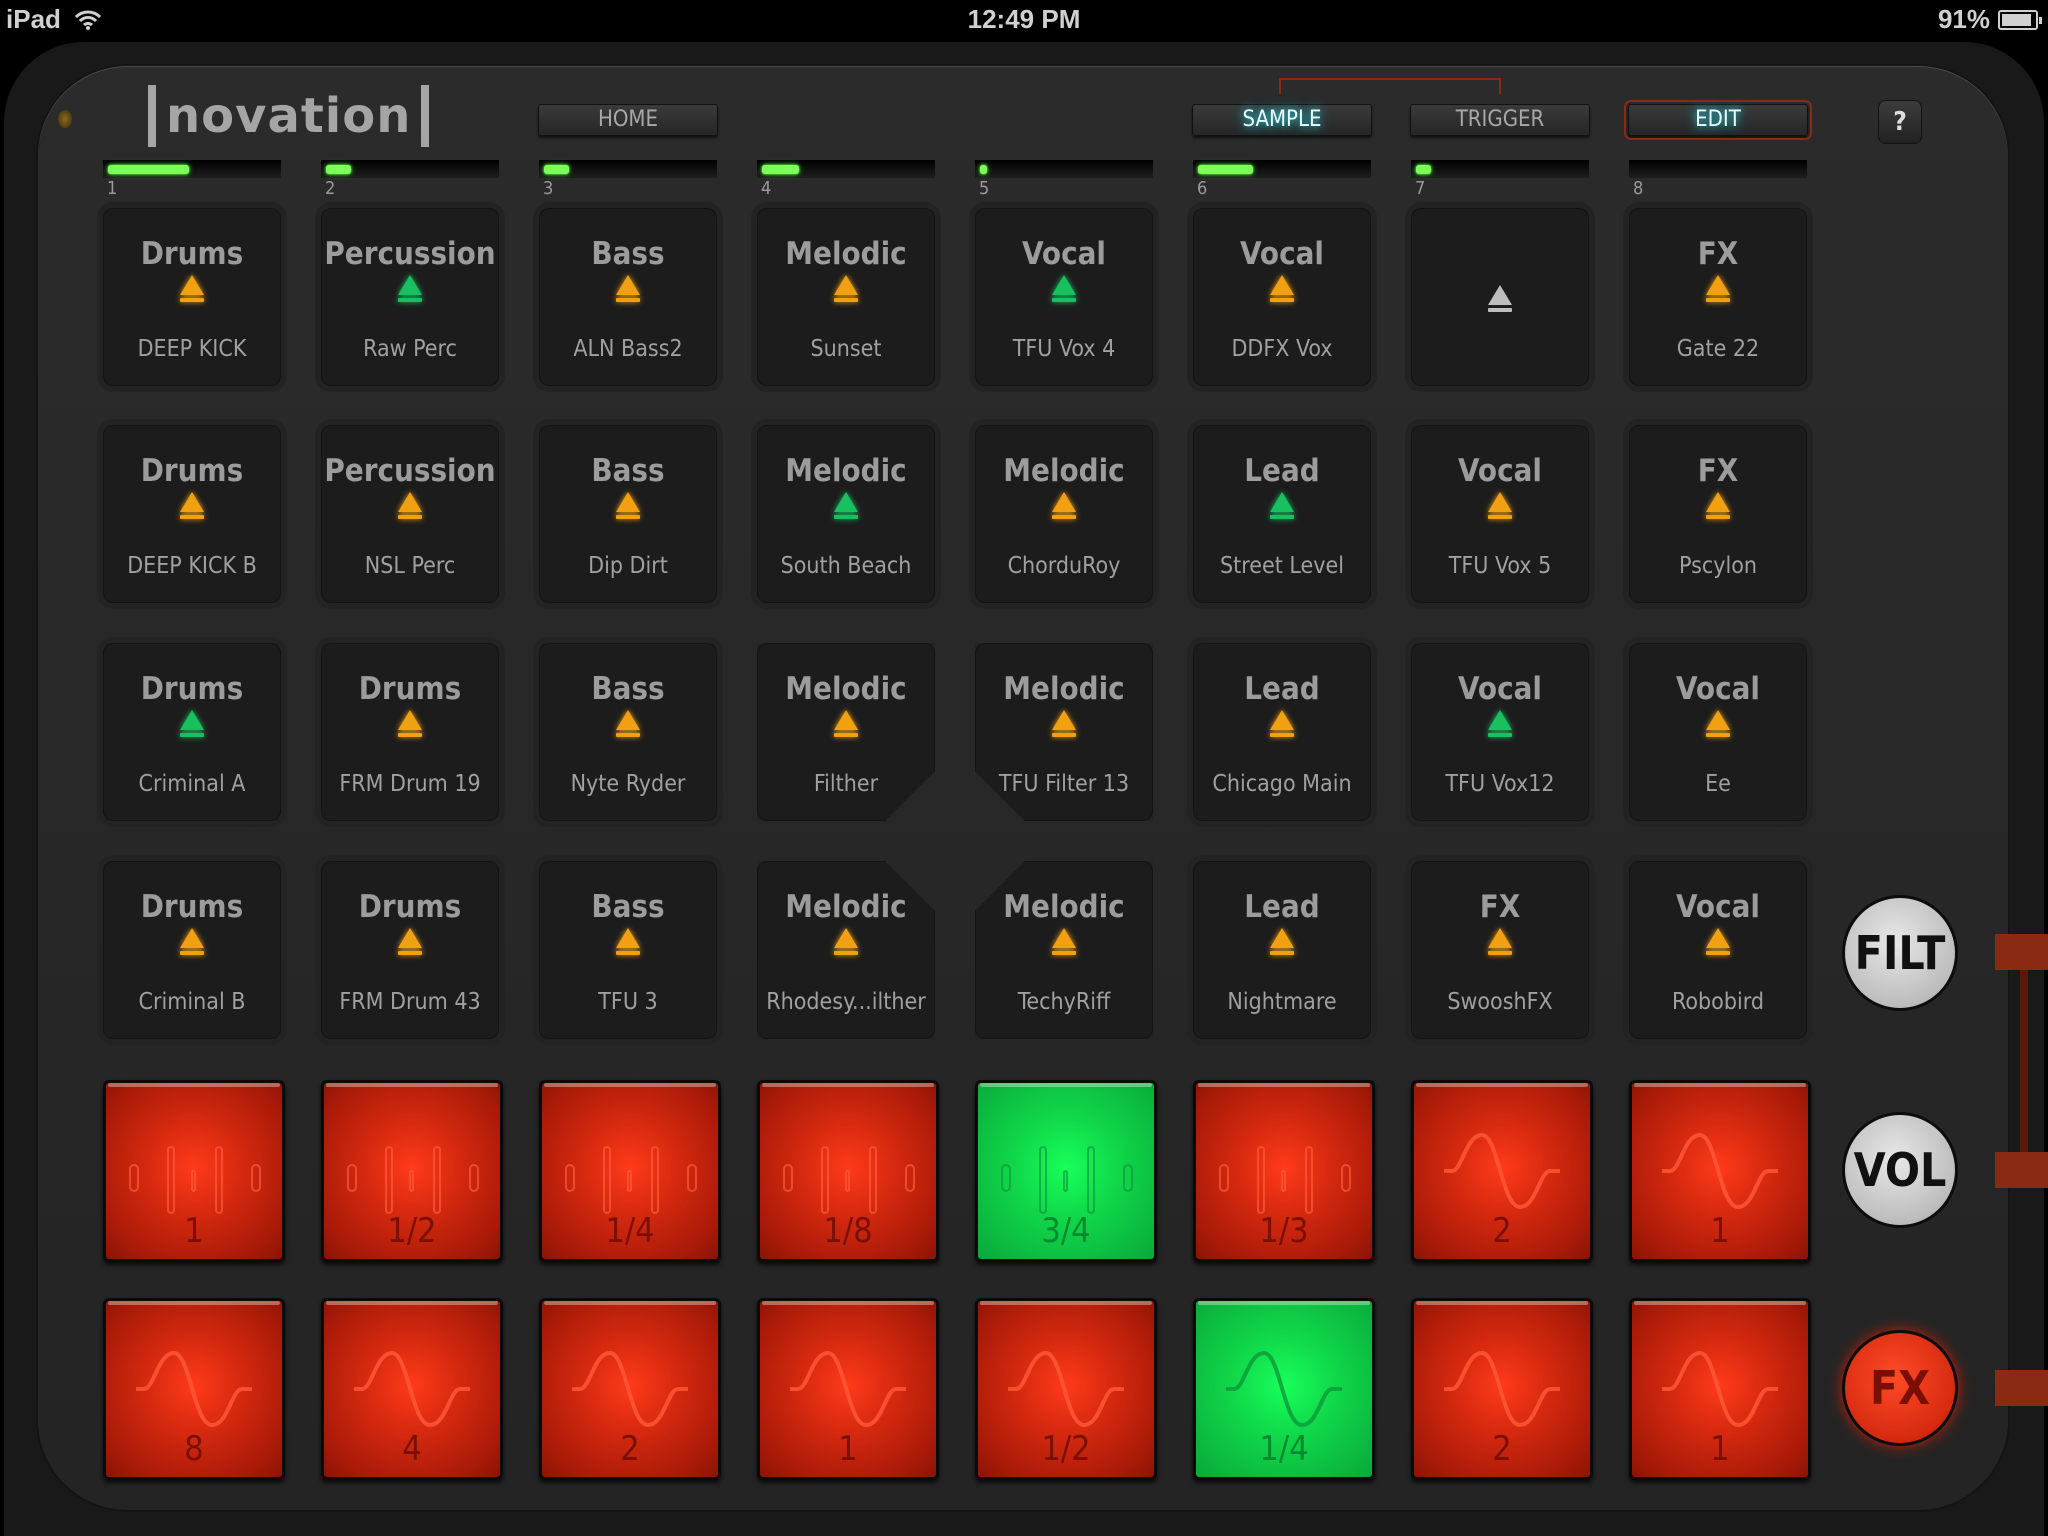 Image resolution: width=2048 pixels, height=1536 pixels. What do you see at coordinates (152, 116) in the screenshot?
I see `logo-bar-left` at bounding box center [152, 116].